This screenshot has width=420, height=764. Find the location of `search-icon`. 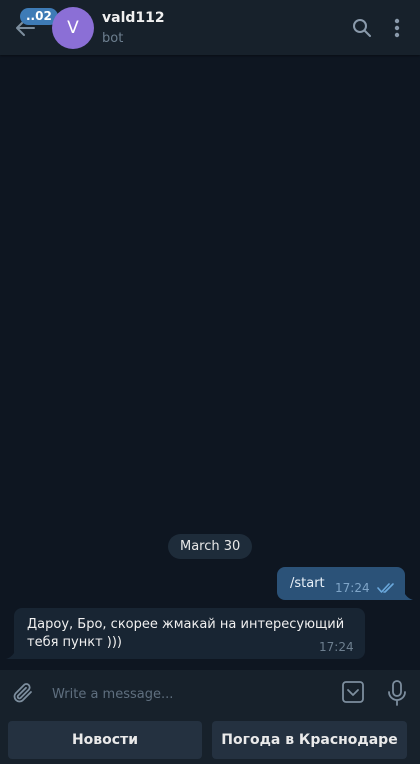

search-icon is located at coordinates (362, 28).